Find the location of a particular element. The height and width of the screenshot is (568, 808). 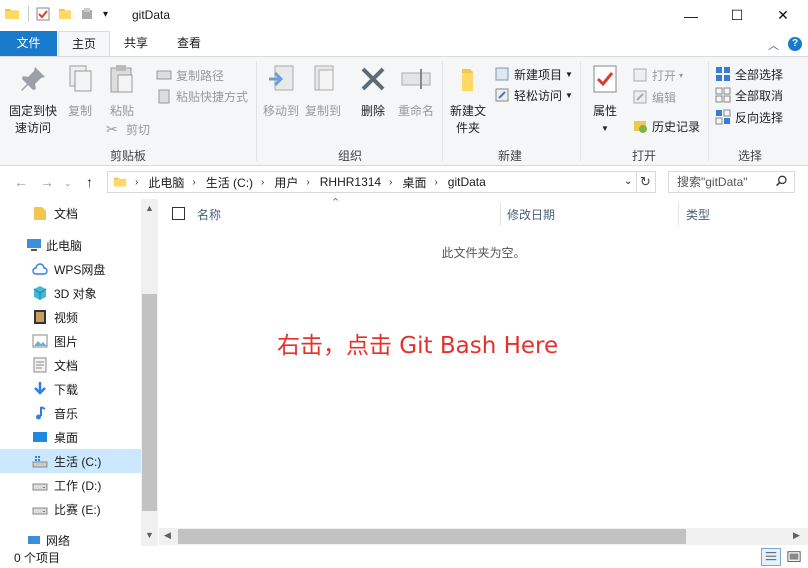

pin-quick-access-button: 固定到快速访问 is located at coordinates (33, 100).